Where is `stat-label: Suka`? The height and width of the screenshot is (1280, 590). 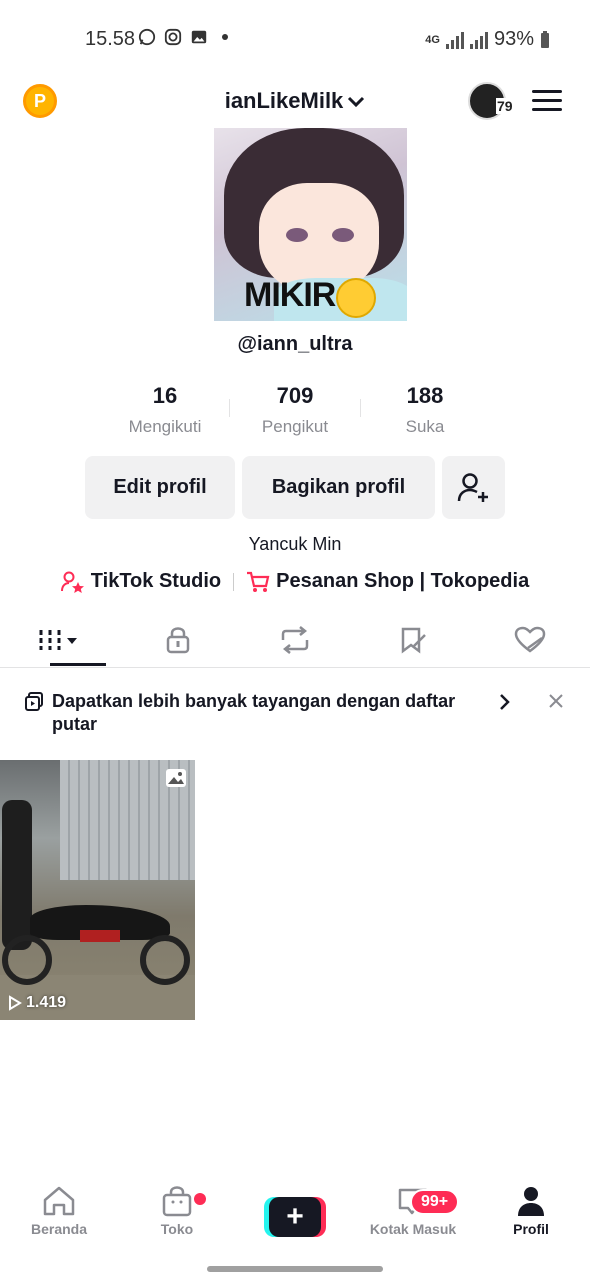 stat-label: Suka is located at coordinates (425, 426).